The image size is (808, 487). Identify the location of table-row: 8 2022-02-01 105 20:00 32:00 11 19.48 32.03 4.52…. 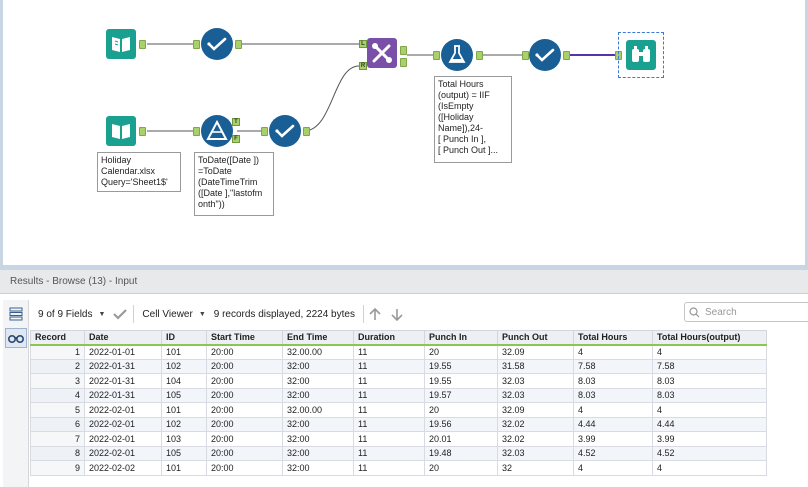
(398, 453).